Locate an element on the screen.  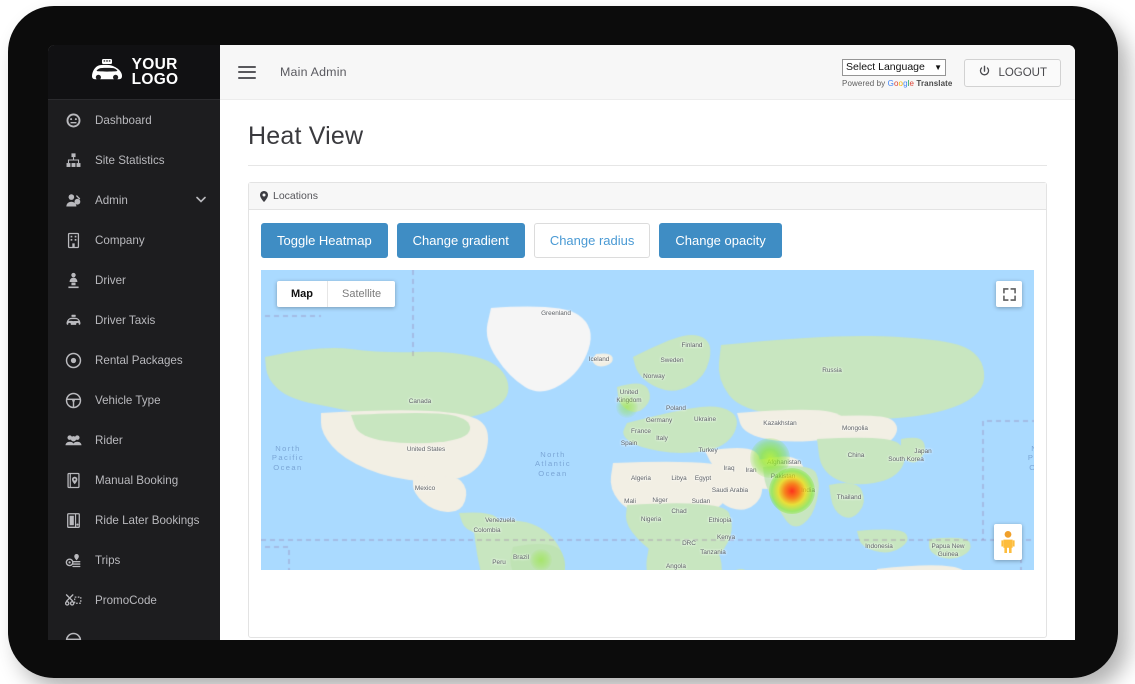
sidebar-item-label: Dashboard is located at coordinates (123, 120).